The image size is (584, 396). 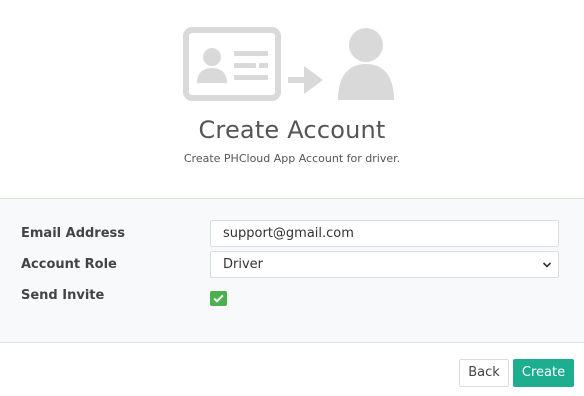 I want to click on send-invite-checkbox, so click(x=218, y=298).